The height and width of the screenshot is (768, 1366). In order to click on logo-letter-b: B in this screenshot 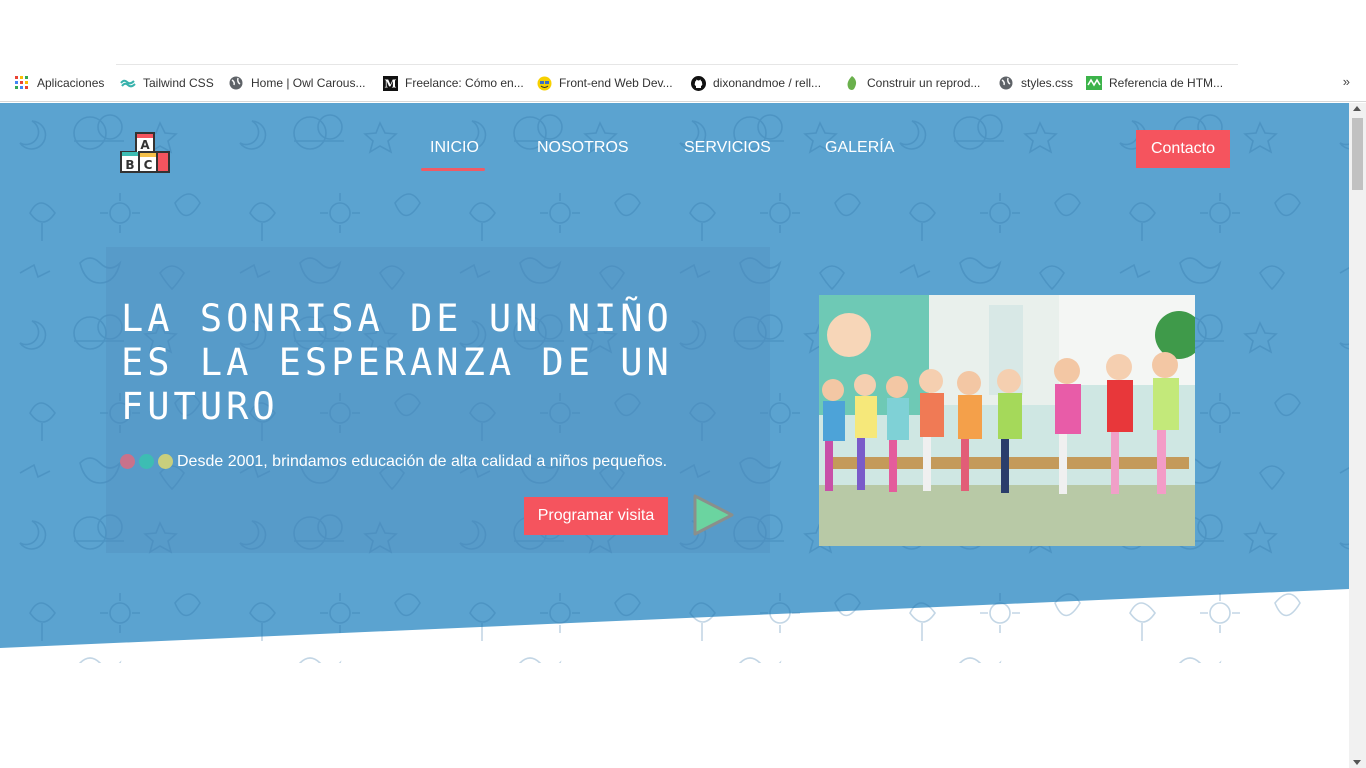, I will do `click(129, 165)`.